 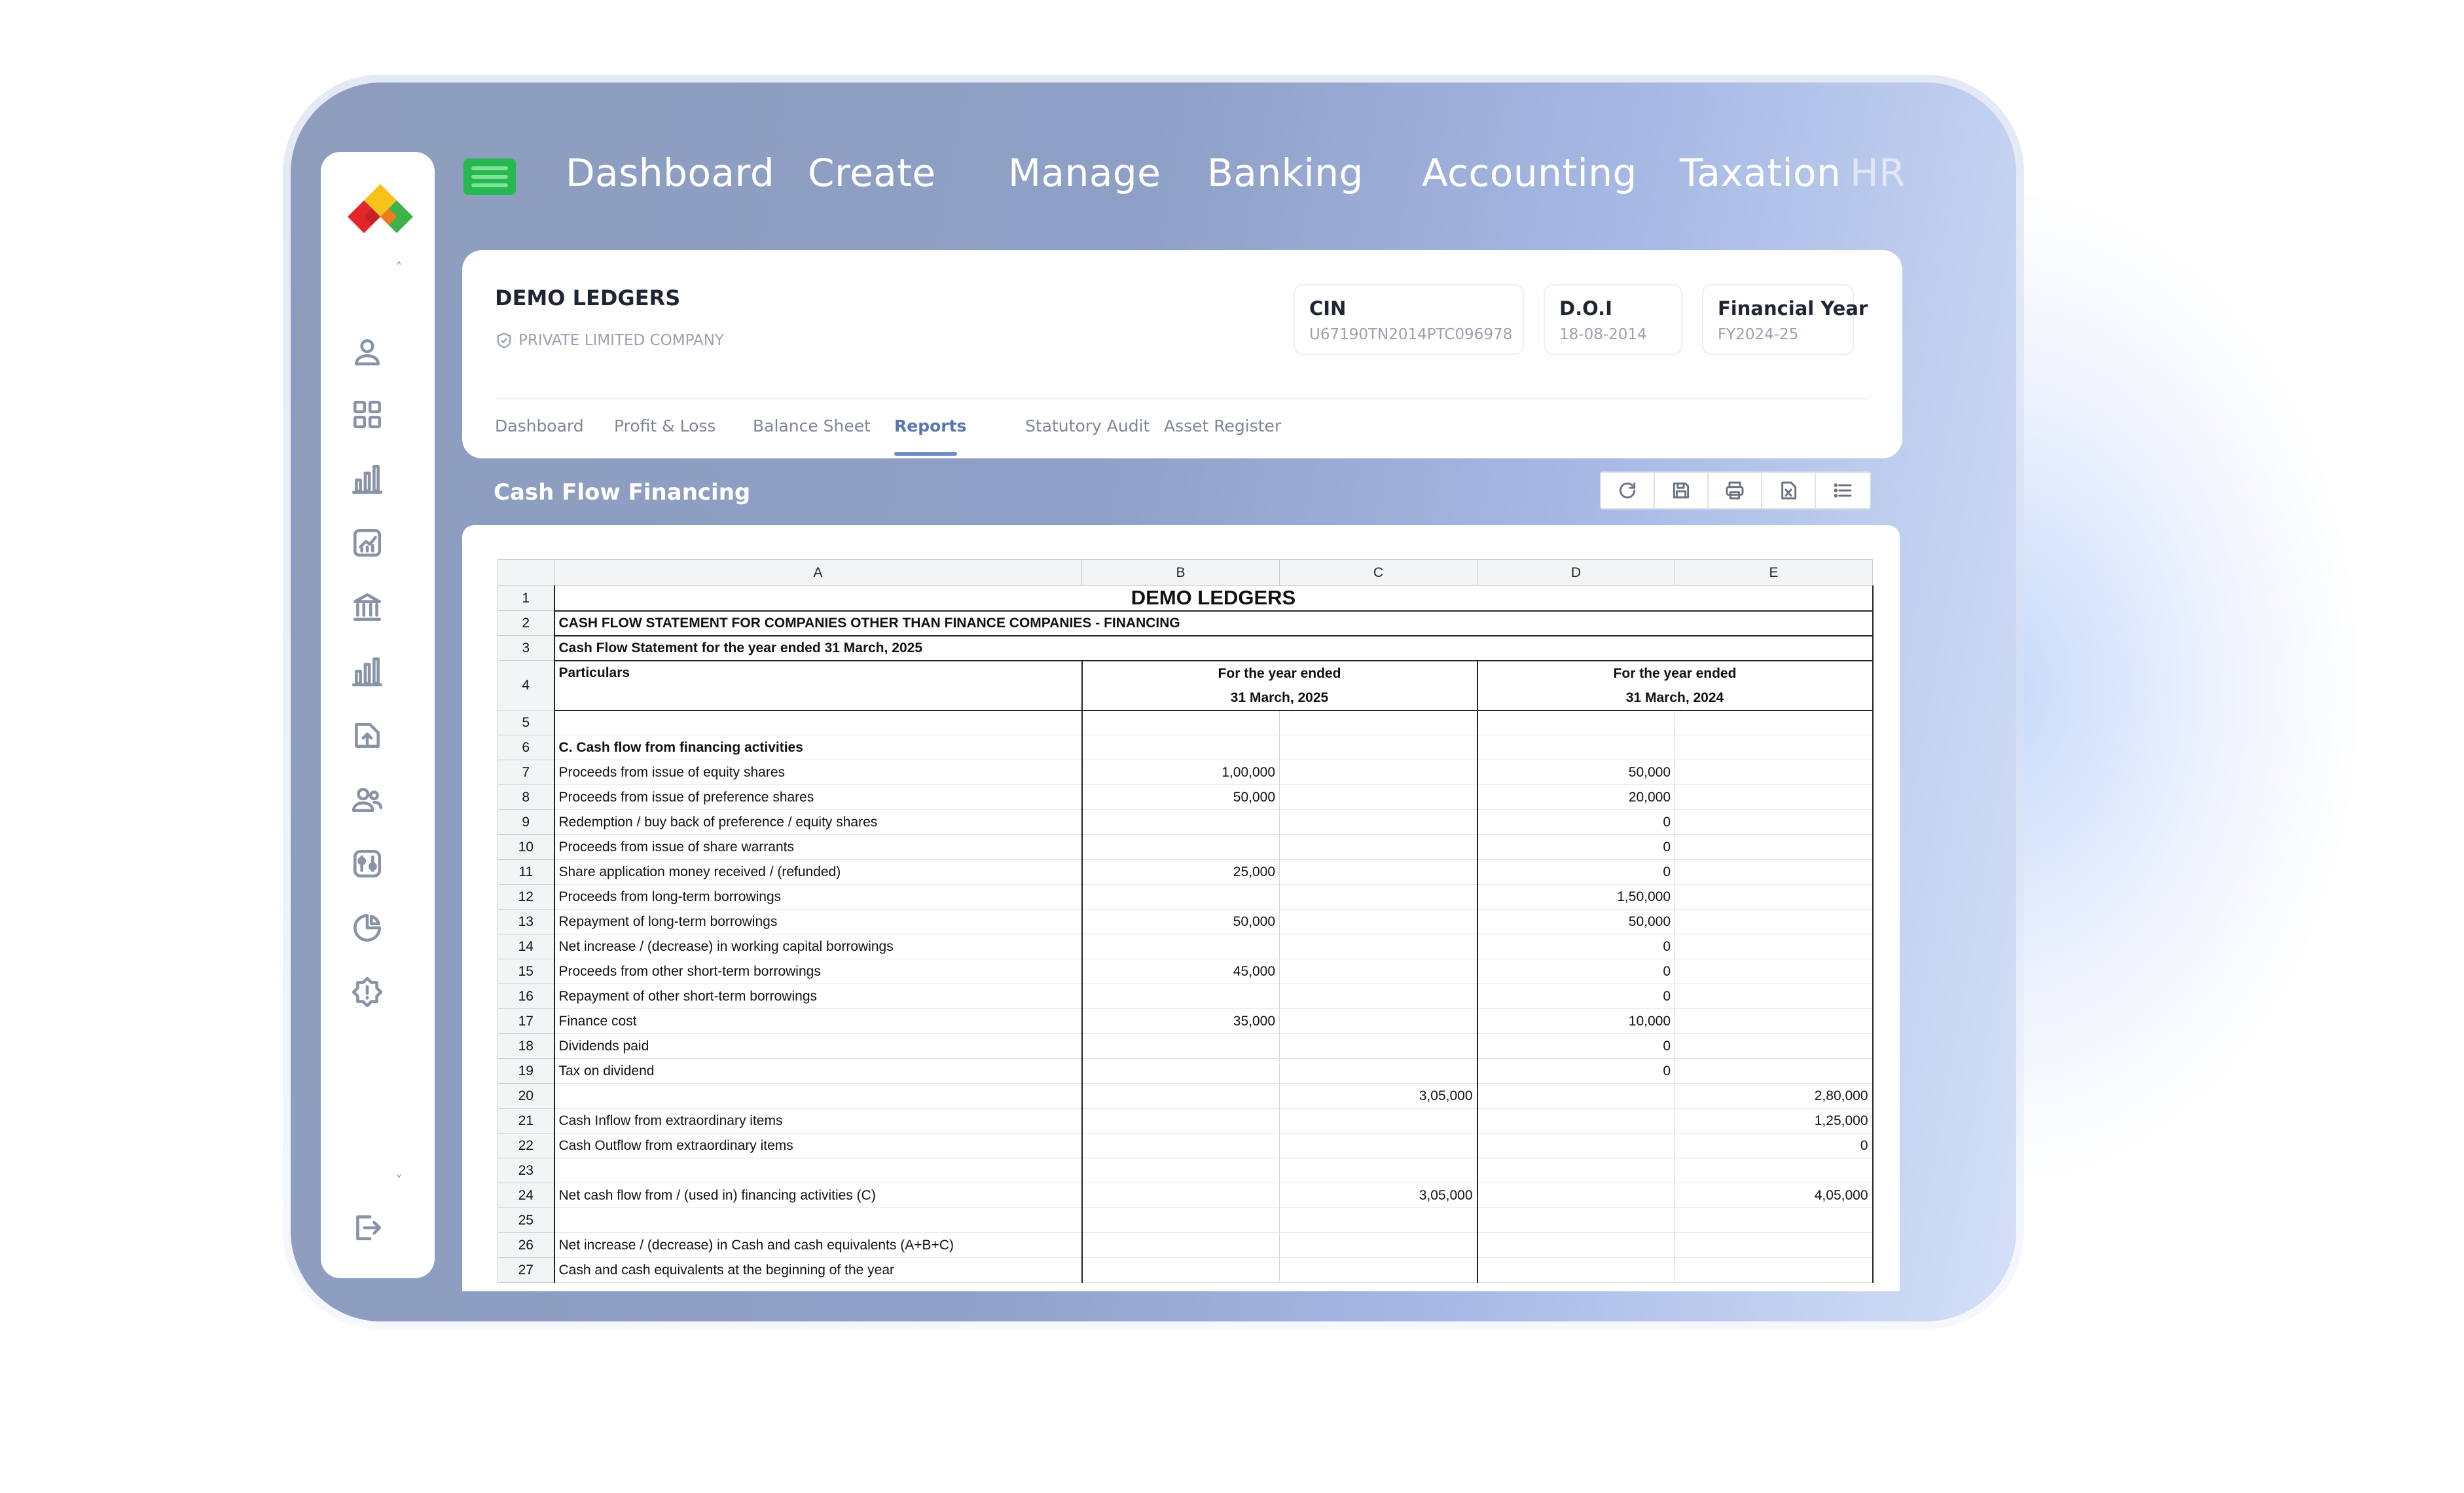 I want to click on nav-manage: Manage, so click(x=1084, y=173).